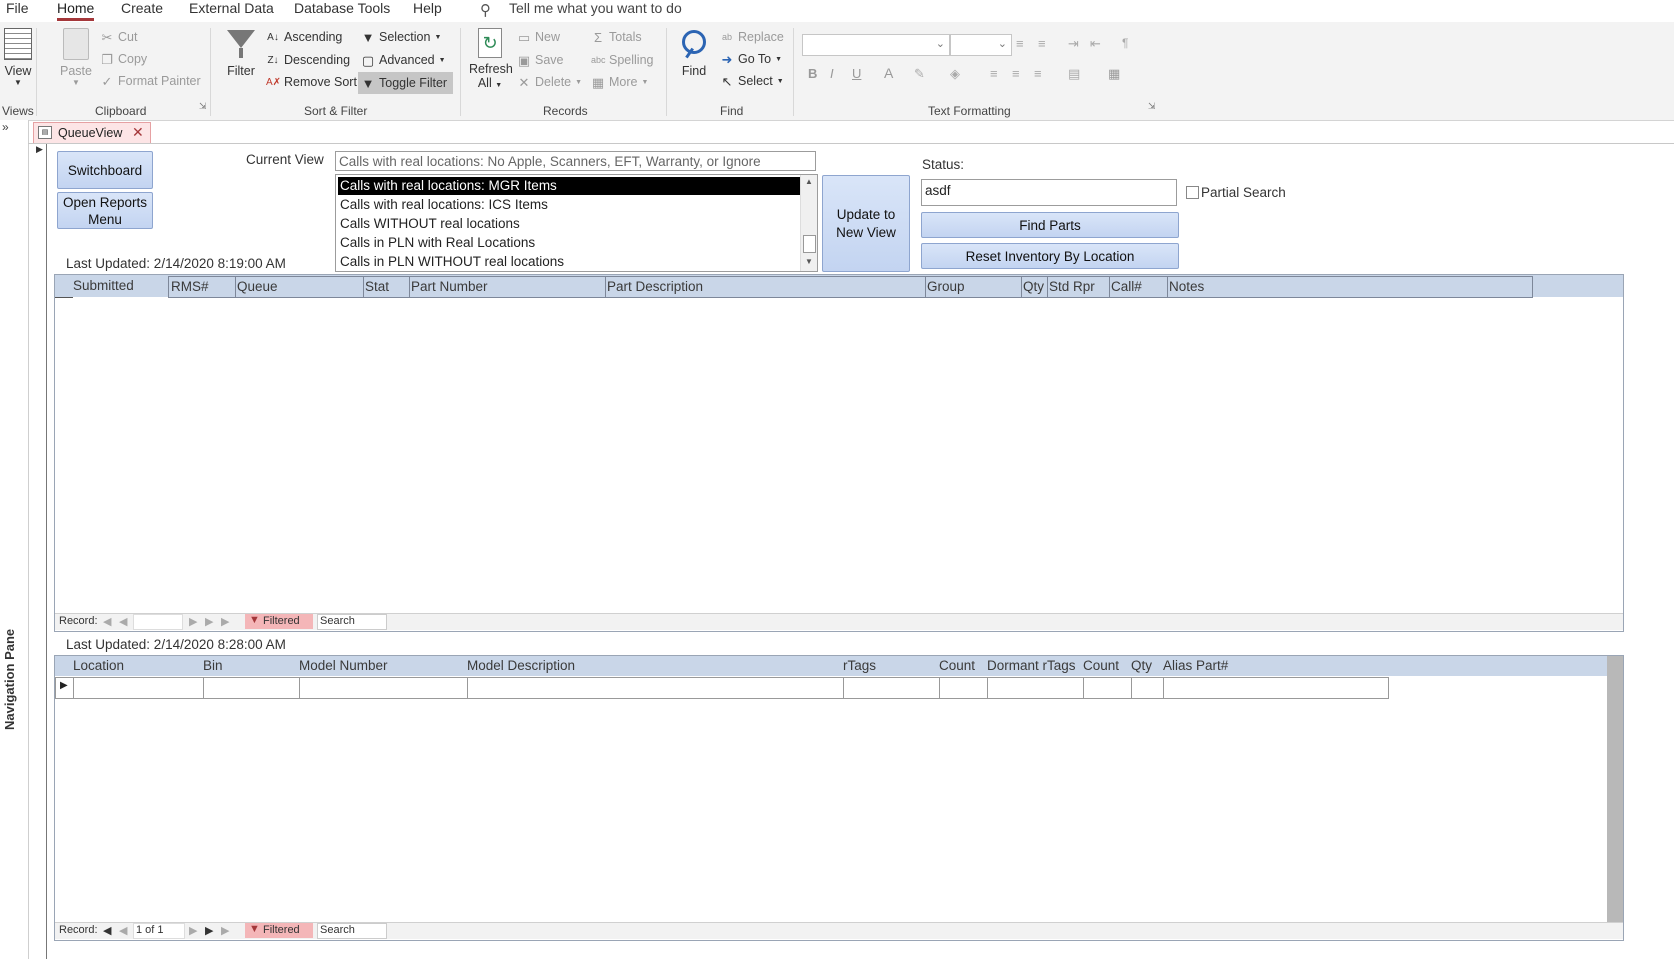  Describe the element at coordinates (540, 60) in the screenshot. I see `save-record-button: ▣ Save` at that location.